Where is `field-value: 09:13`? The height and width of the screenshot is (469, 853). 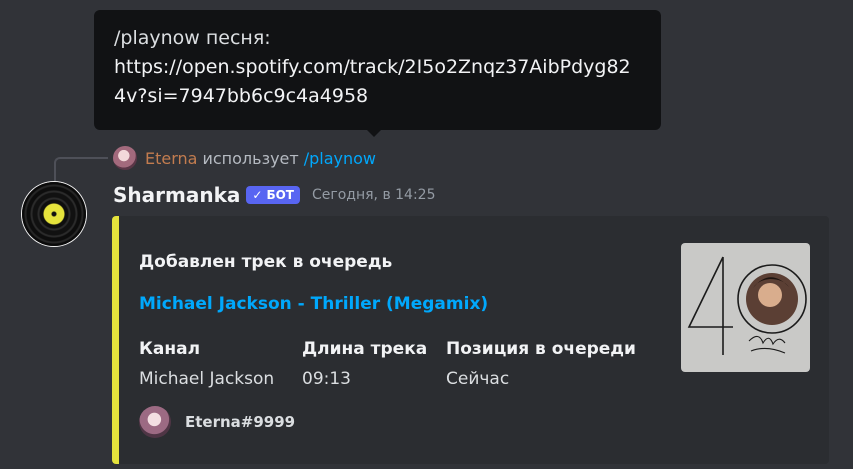 field-value: 09:13 is located at coordinates (326, 379).